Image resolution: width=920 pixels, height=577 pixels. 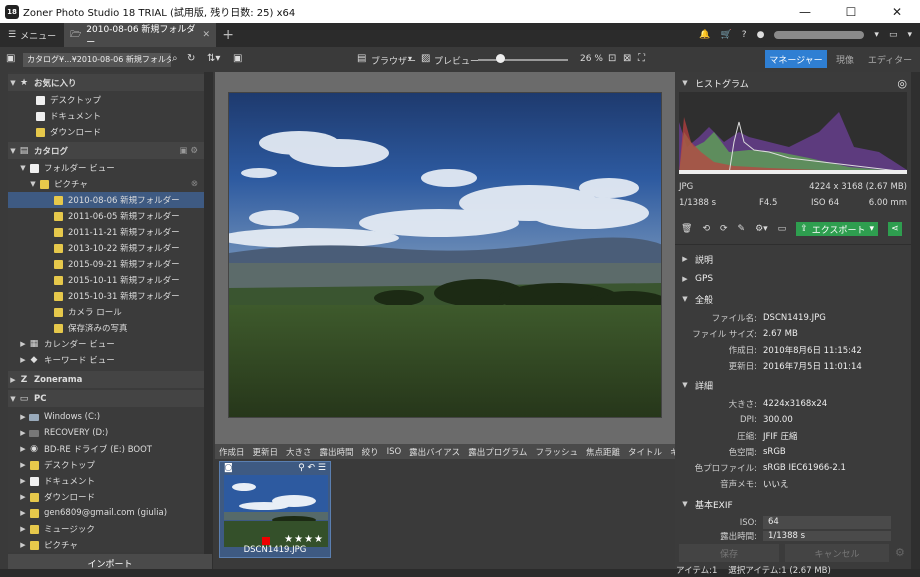 I want to click on preview-button: プレビュー, so click(x=456, y=60).